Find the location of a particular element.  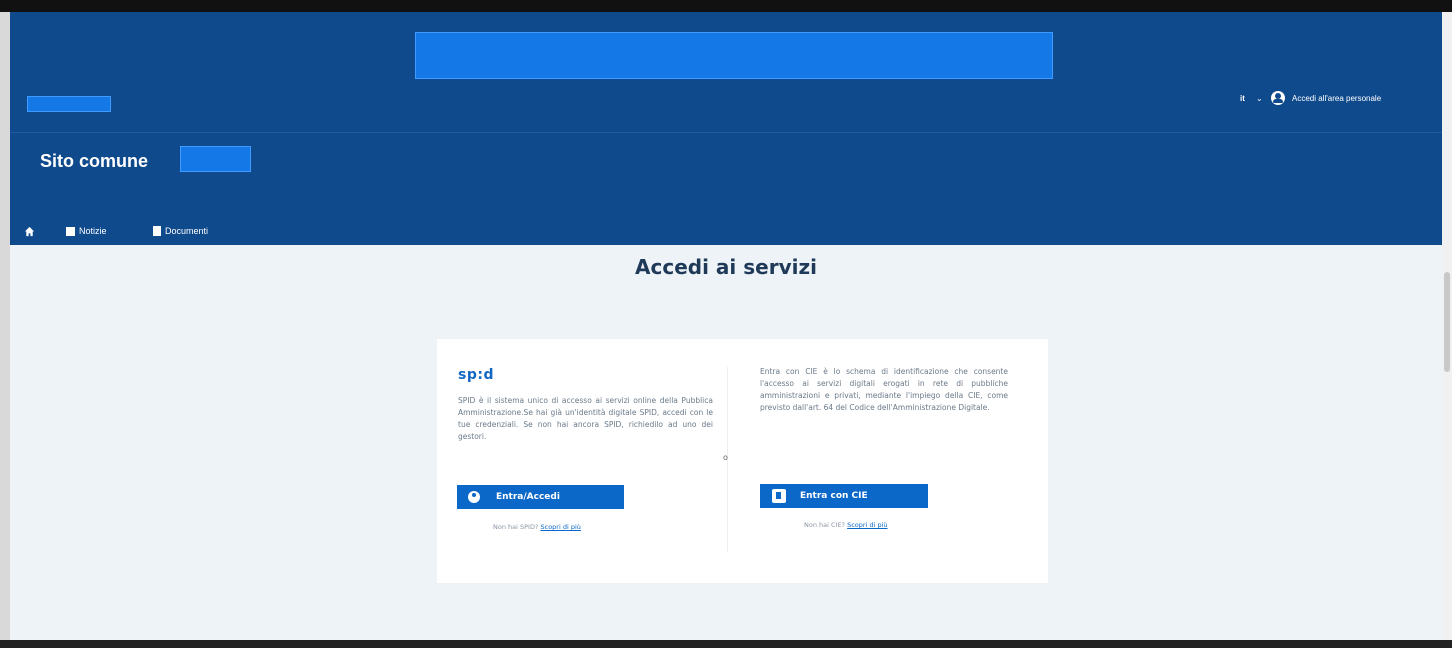

cie-button-label: Entra con CIE is located at coordinates (834, 496).